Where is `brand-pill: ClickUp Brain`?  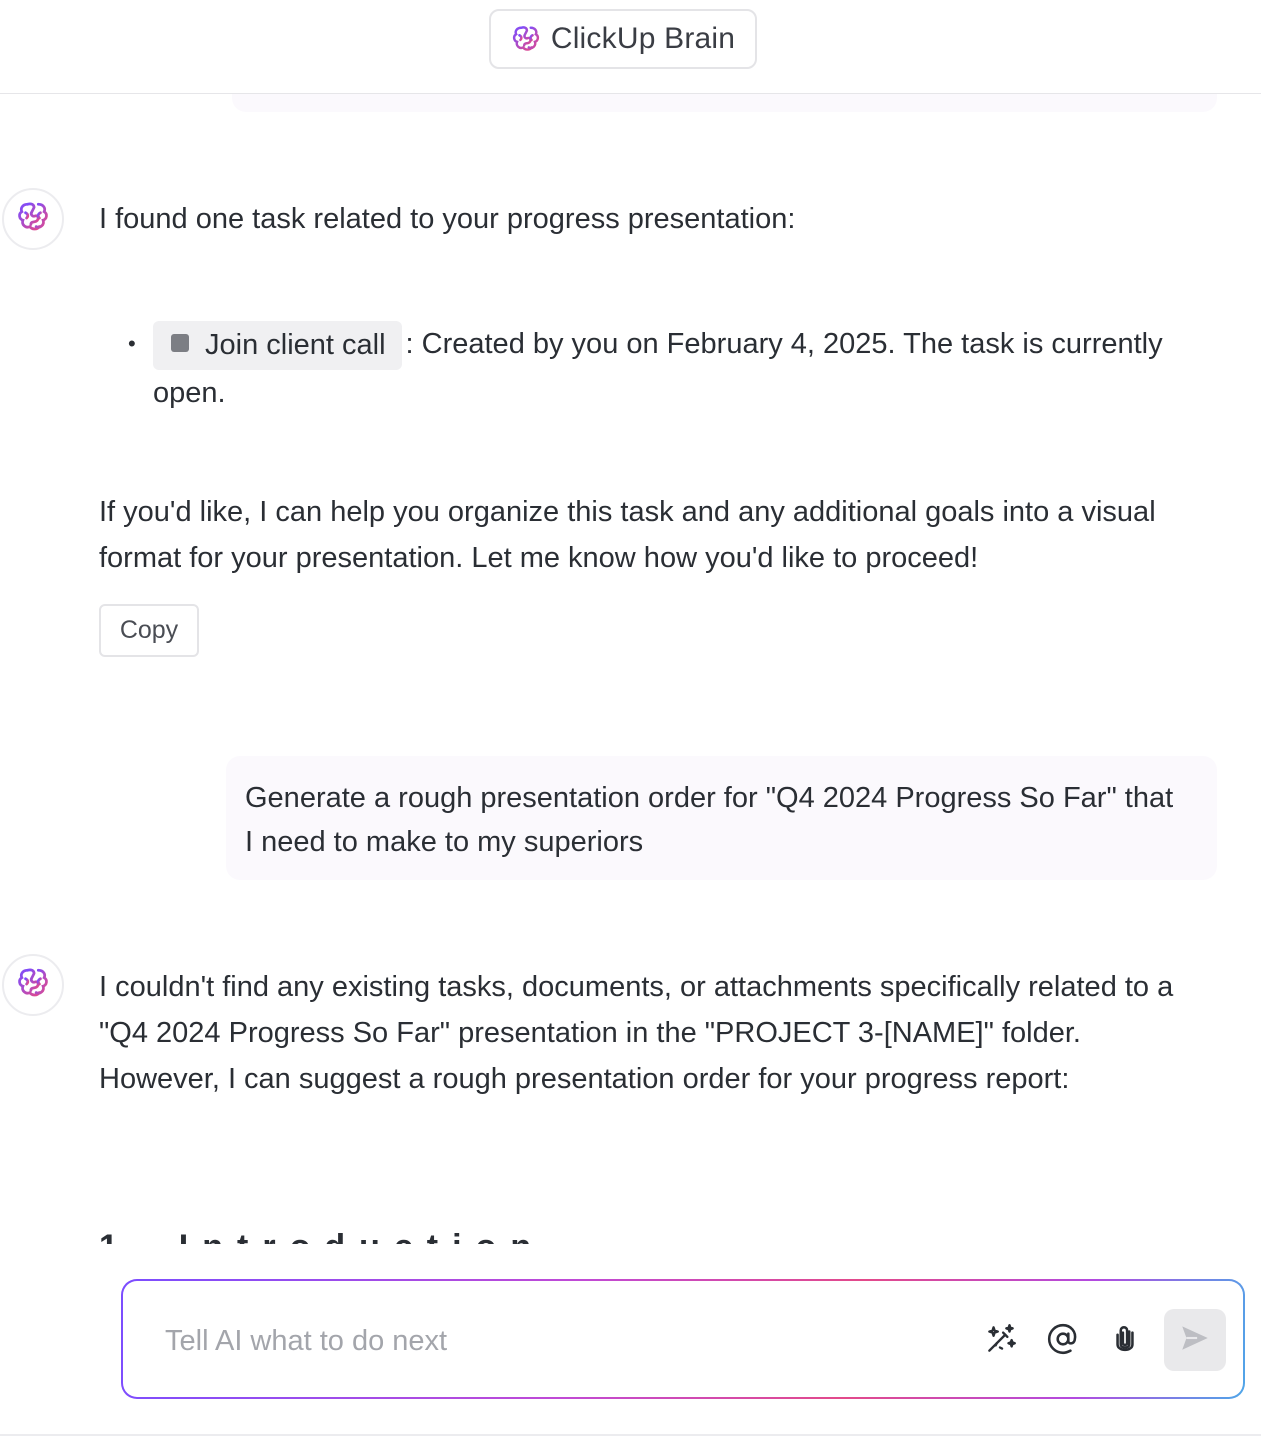 brand-pill: ClickUp Brain is located at coordinates (623, 39).